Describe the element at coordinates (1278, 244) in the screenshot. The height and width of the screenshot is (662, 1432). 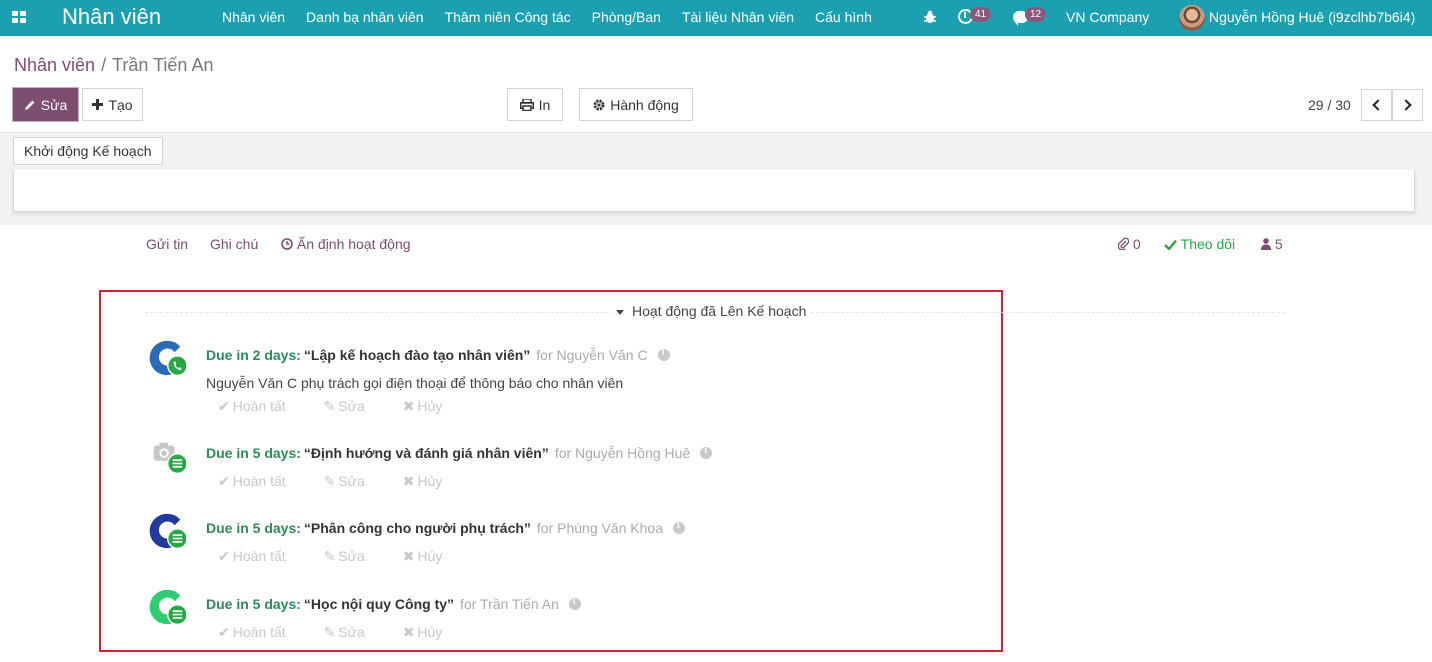
I see `followers-count: 5` at that location.